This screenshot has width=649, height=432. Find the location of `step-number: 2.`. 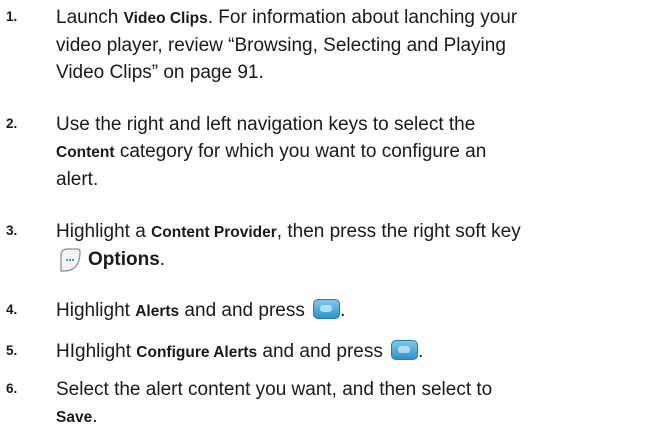

step-number: 2. is located at coordinates (12, 123).